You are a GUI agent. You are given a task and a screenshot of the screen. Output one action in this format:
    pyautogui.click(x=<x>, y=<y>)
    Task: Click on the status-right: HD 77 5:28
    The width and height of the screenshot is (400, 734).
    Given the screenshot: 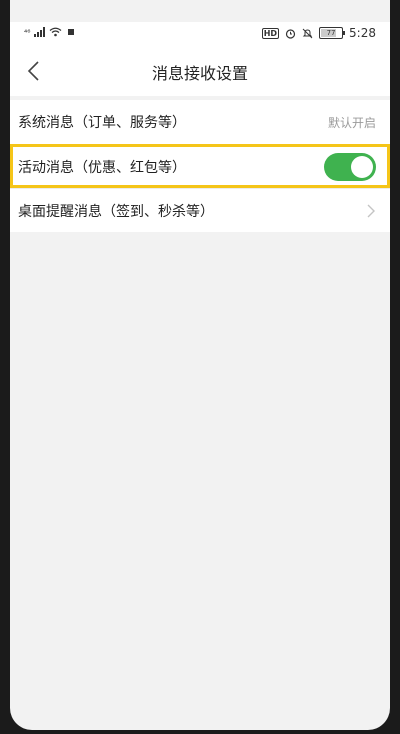 What is the action you would take?
    pyautogui.click(x=318, y=33)
    